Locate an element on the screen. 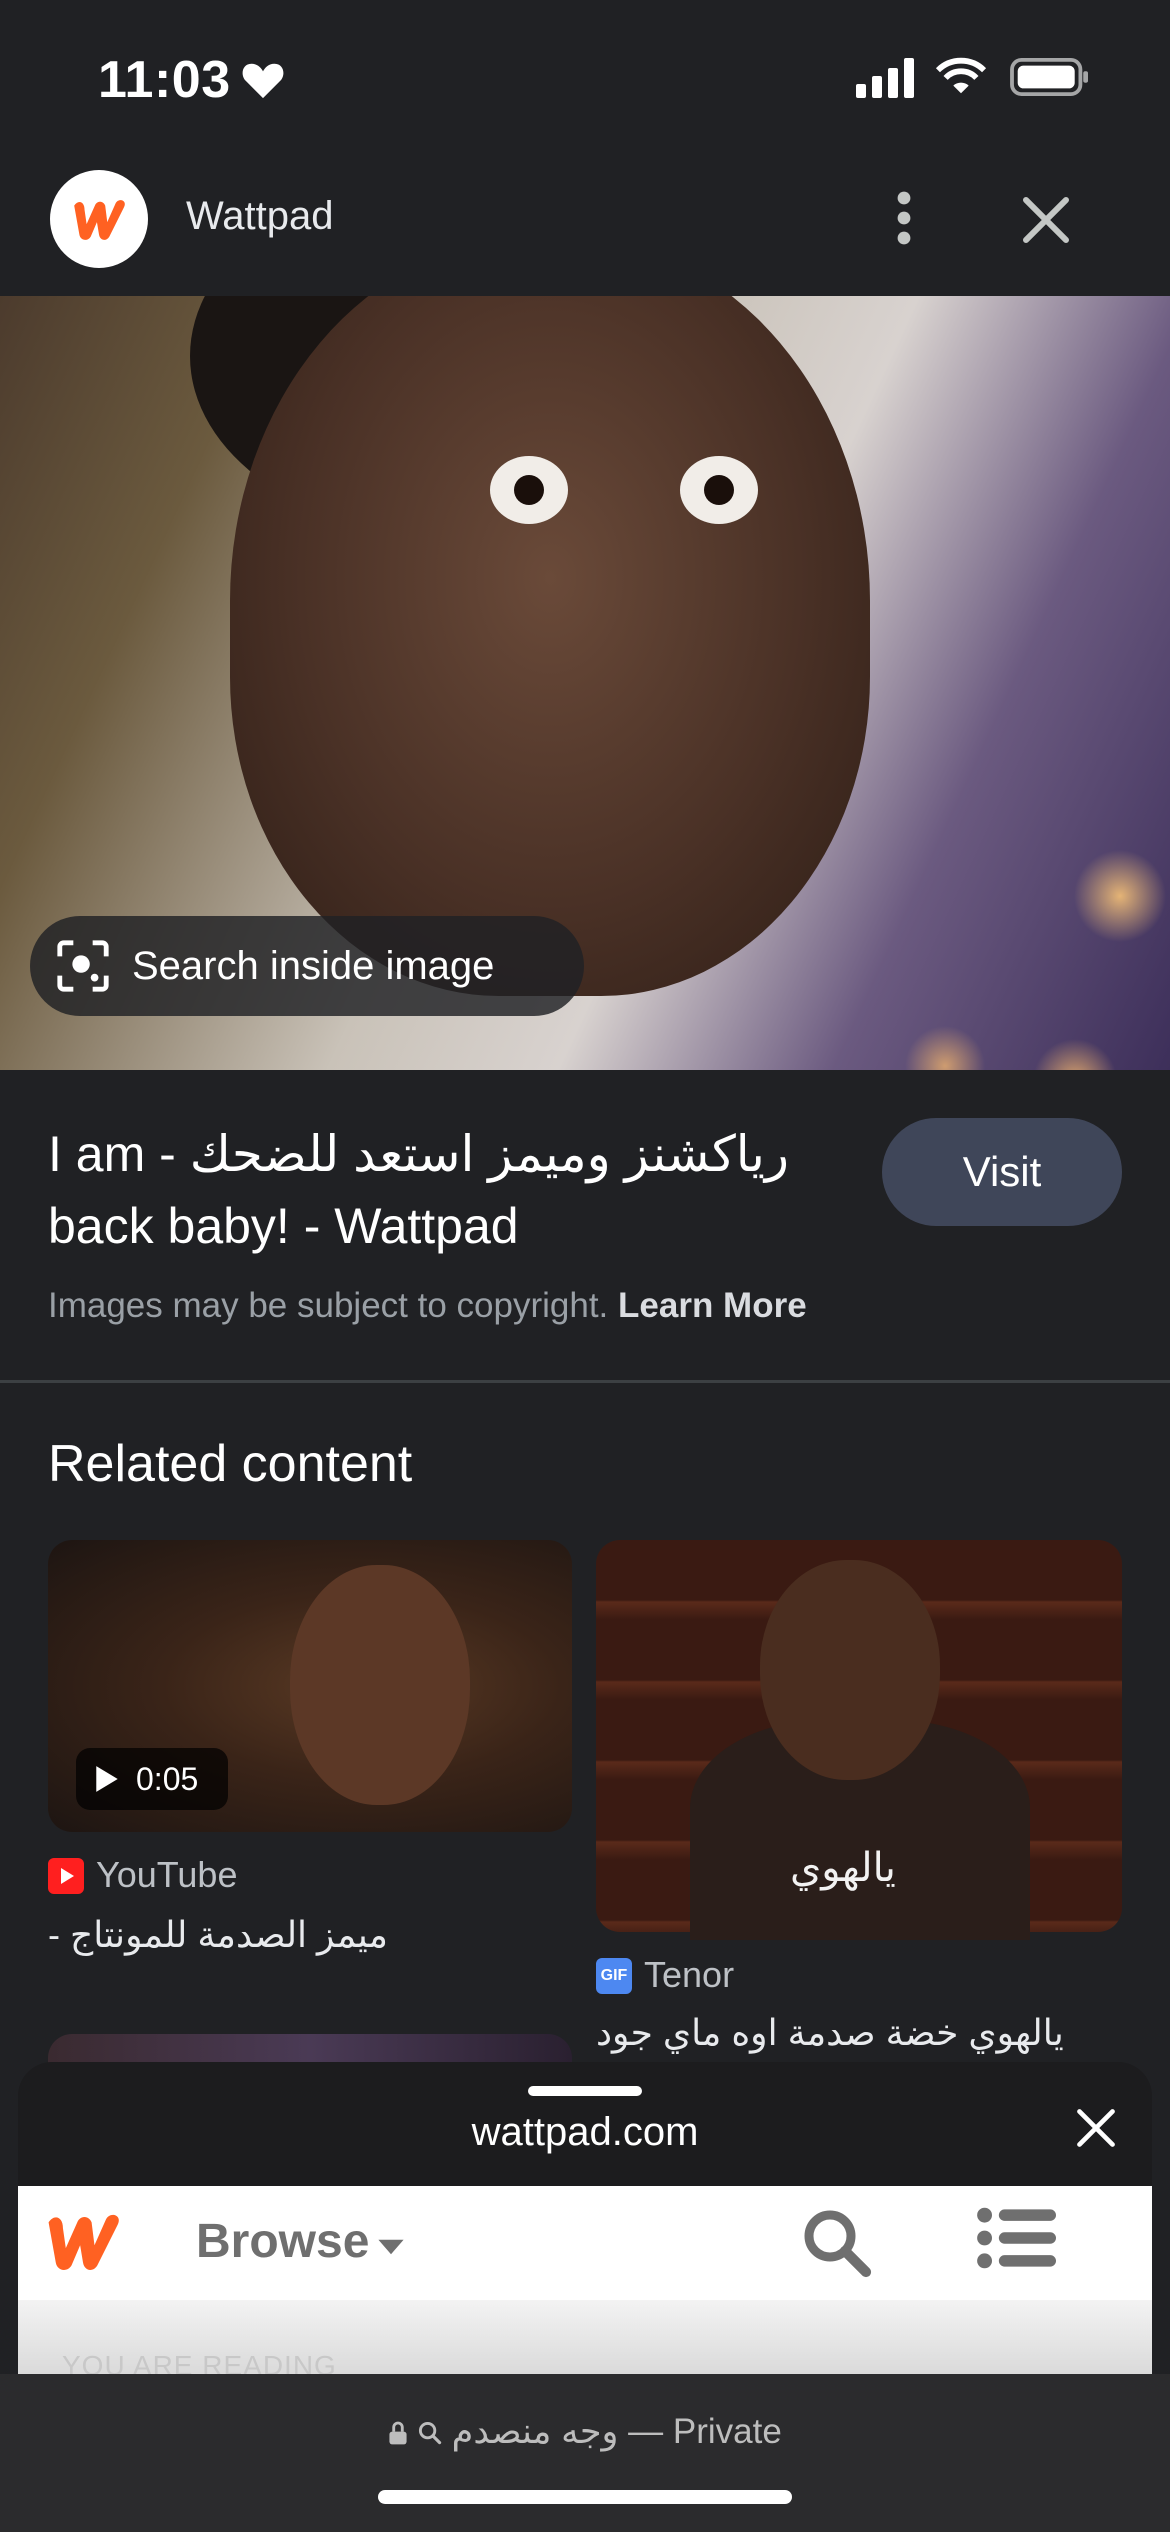 This screenshot has width=1170, height=2532. heart-icon is located at coordinates (263, 81).